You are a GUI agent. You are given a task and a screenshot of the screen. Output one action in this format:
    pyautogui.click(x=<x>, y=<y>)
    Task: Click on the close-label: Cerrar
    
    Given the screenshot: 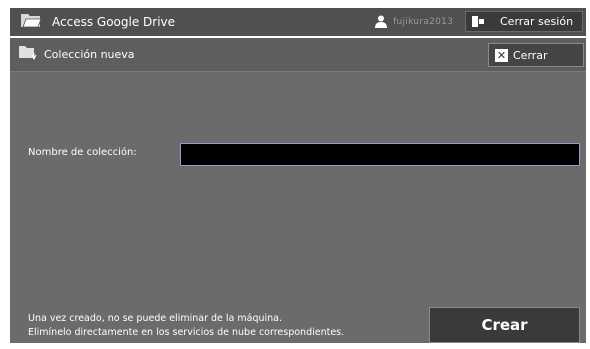 What is the action you would take?
    pyautogui.click(x=530, y=55)
    